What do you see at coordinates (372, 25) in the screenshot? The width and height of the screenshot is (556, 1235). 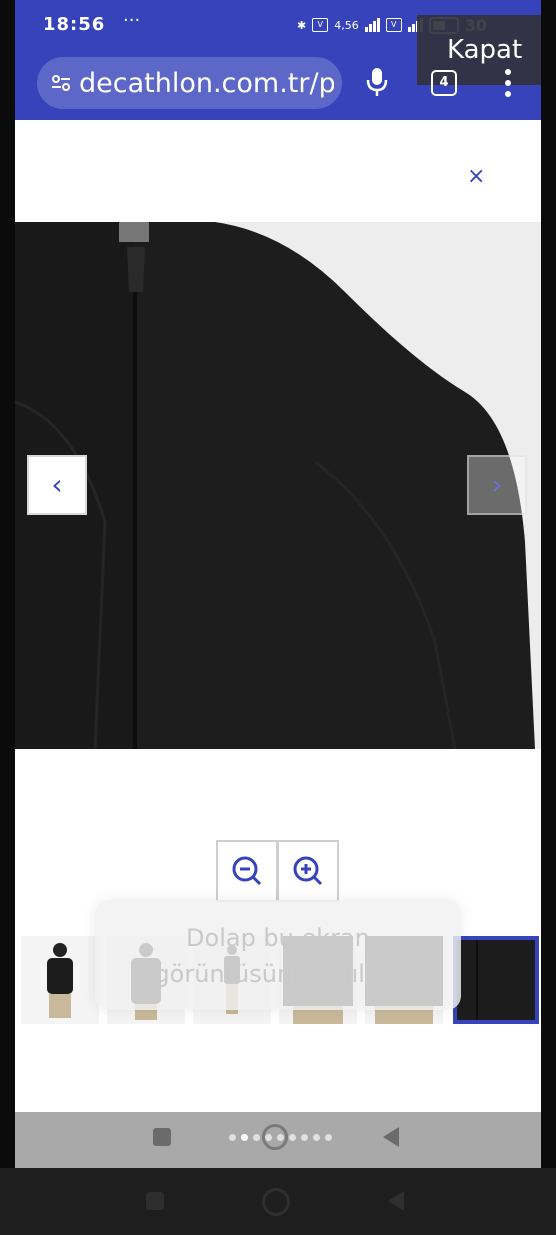 I see `signal-icon` at bounding box center [372, 25].